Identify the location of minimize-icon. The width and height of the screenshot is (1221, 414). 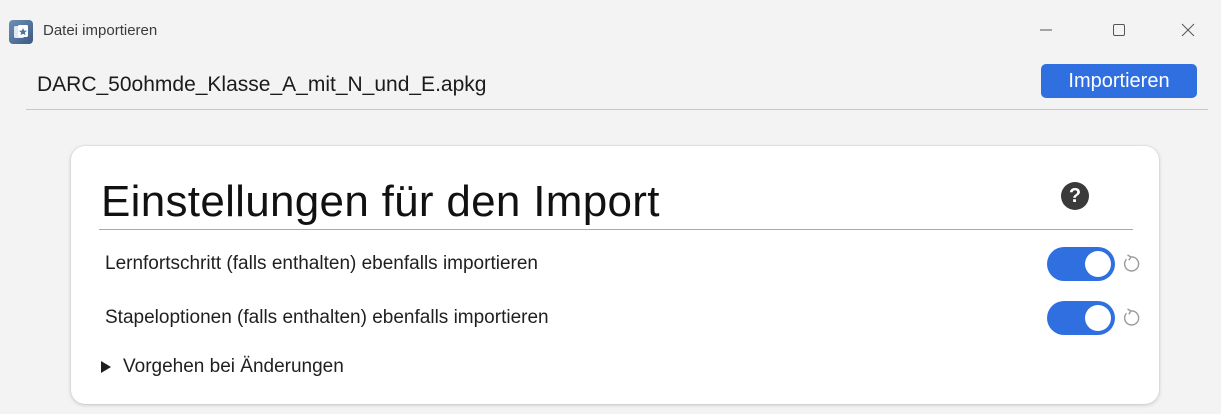
(1046, 30).